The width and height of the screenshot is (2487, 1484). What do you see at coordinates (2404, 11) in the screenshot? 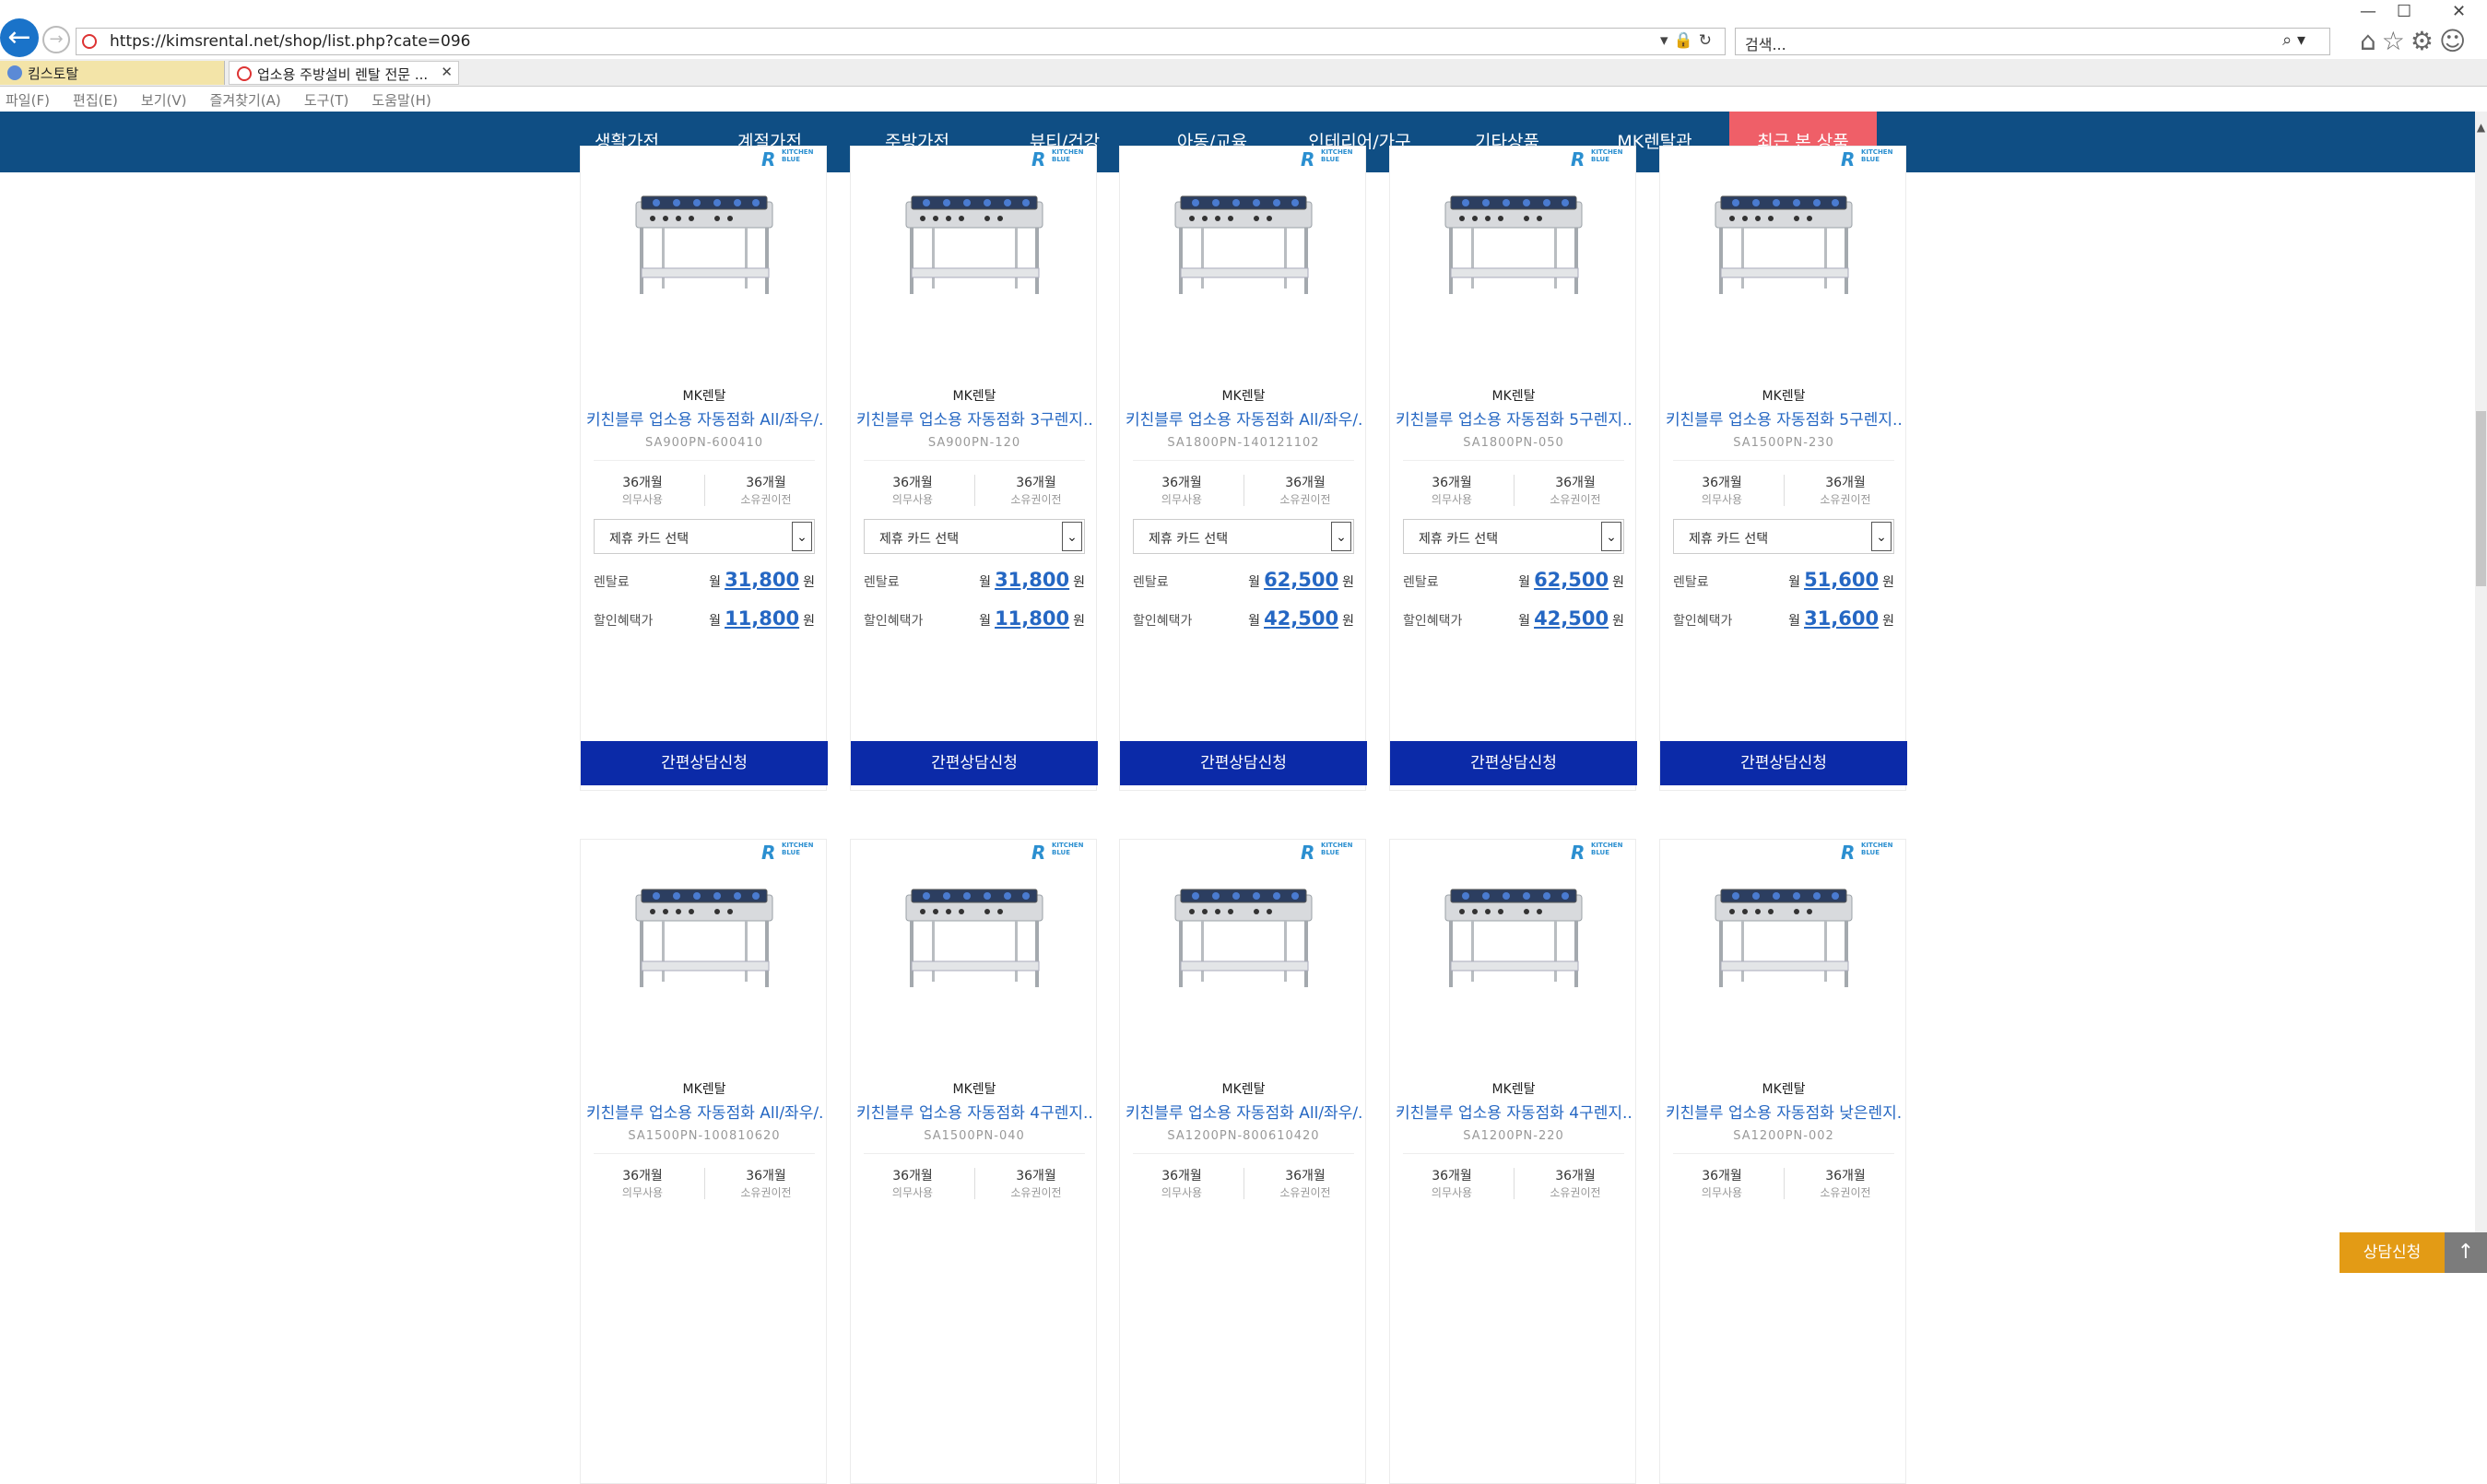
I see `maximize-icon: ☐` at bounding box center [2404, 11].